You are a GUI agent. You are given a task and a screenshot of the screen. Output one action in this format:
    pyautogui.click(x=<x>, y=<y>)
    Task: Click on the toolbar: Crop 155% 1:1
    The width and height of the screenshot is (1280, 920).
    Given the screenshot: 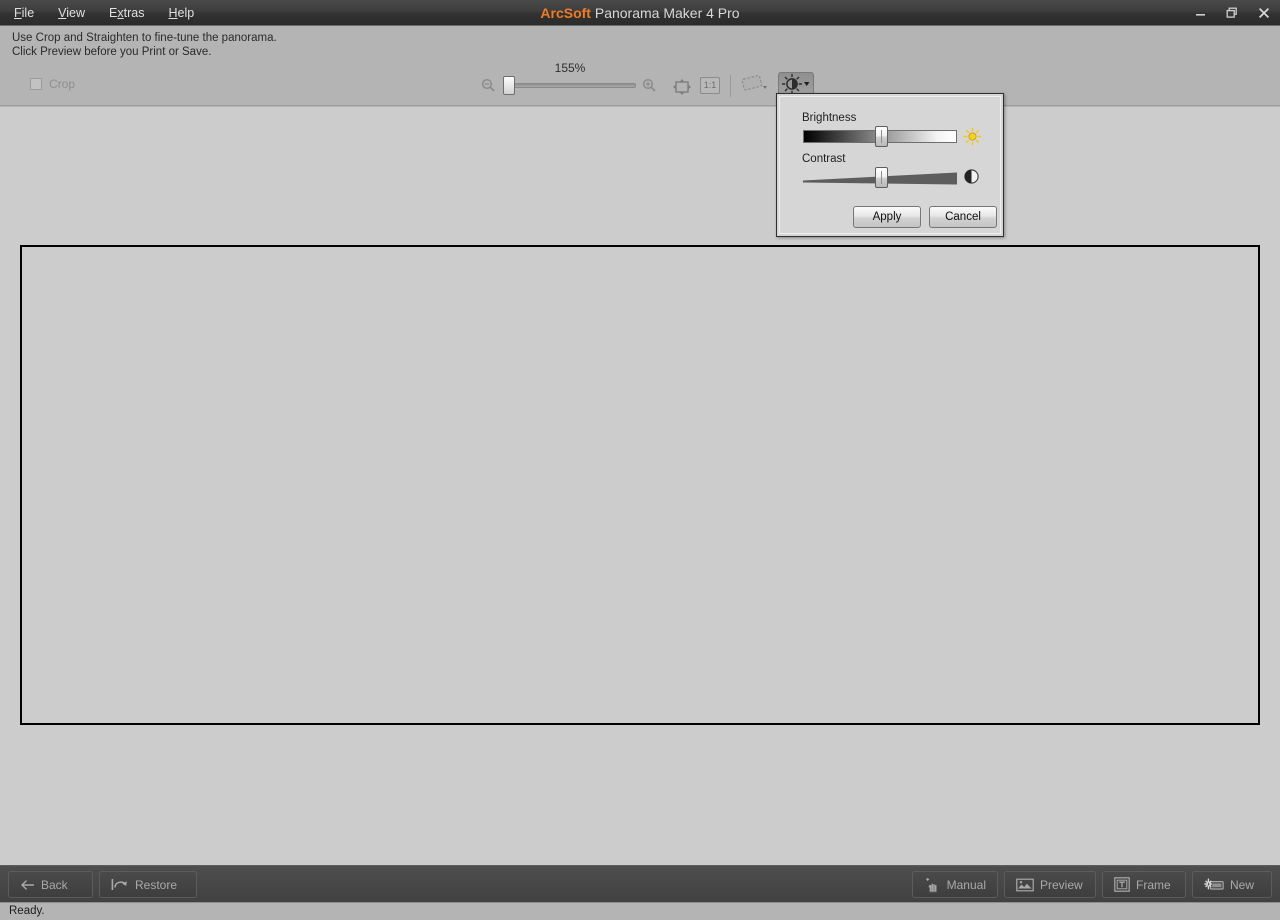 What is the action you would take?
    pyautogui.click(x=640, y=111)
    